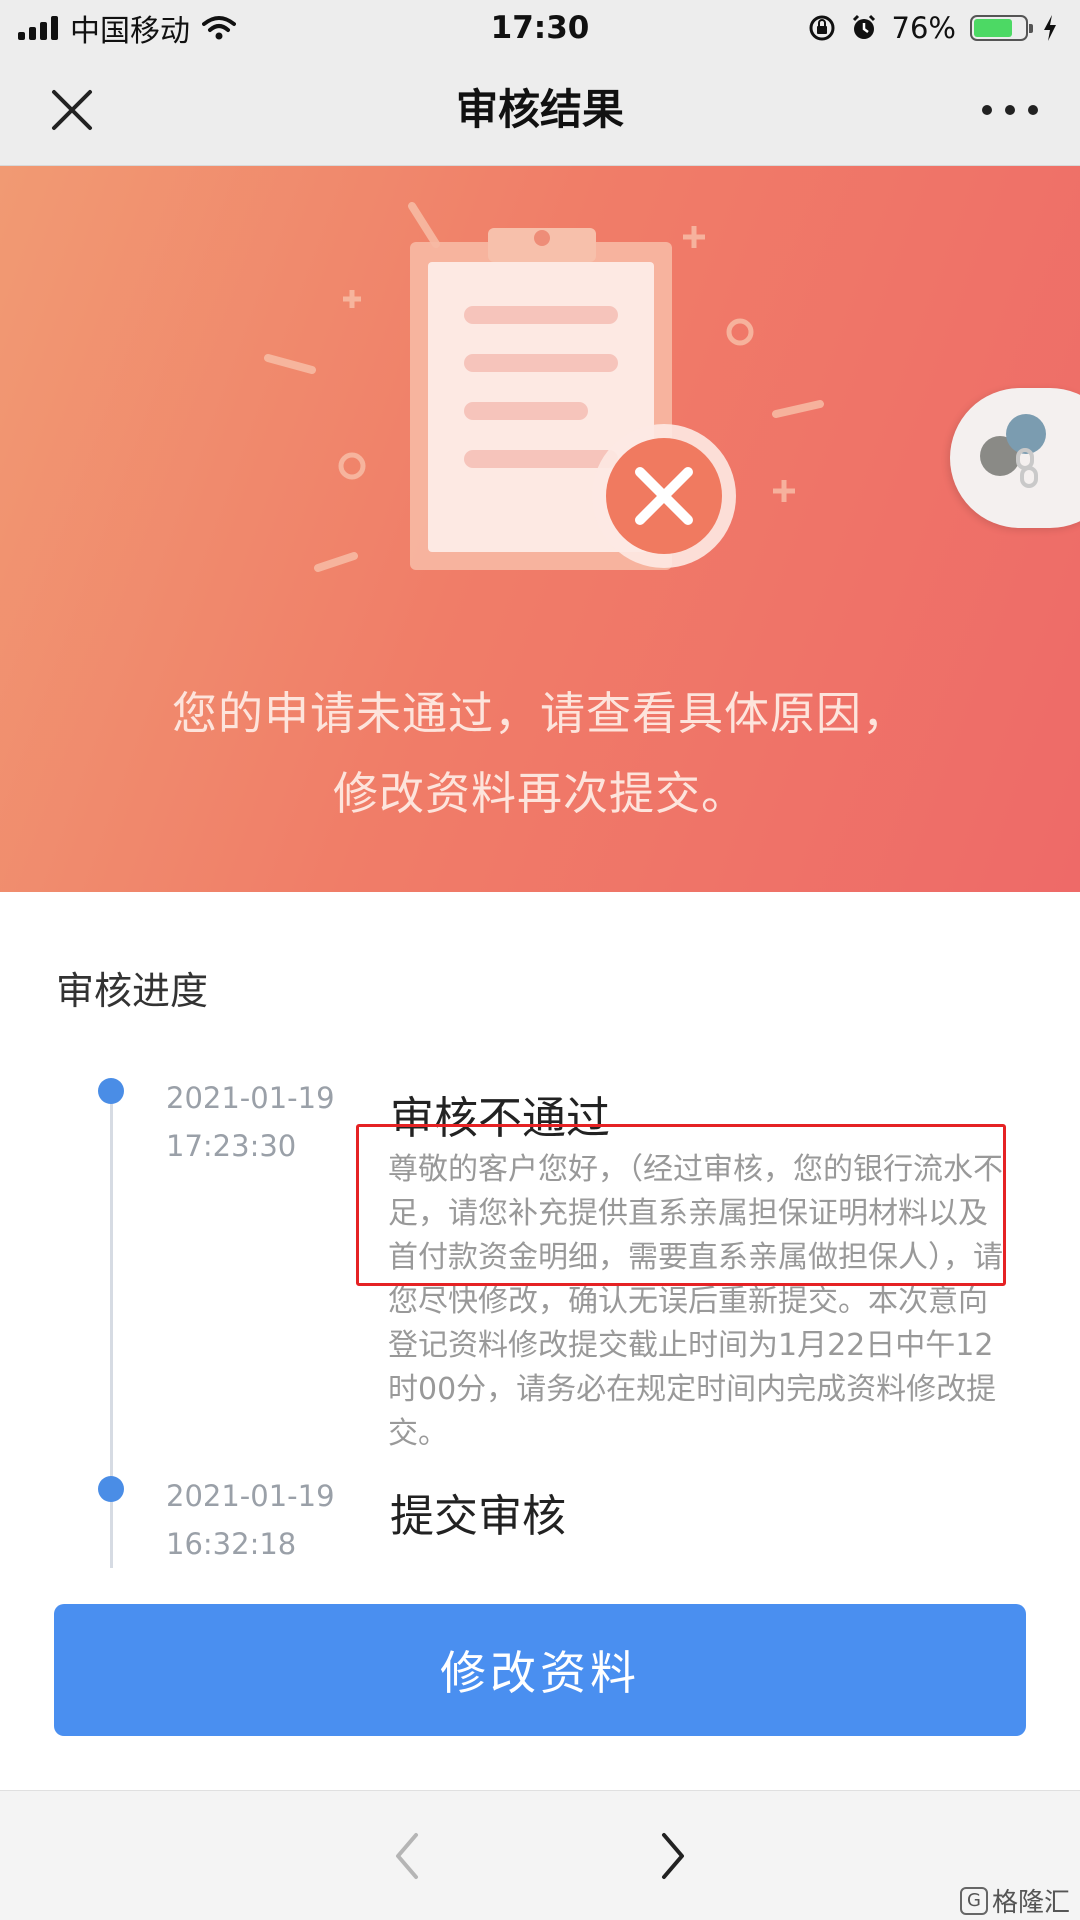 The width and height of the screenshot is (1080, 1920). I want to click on alarm-icon, so click(863, 26).